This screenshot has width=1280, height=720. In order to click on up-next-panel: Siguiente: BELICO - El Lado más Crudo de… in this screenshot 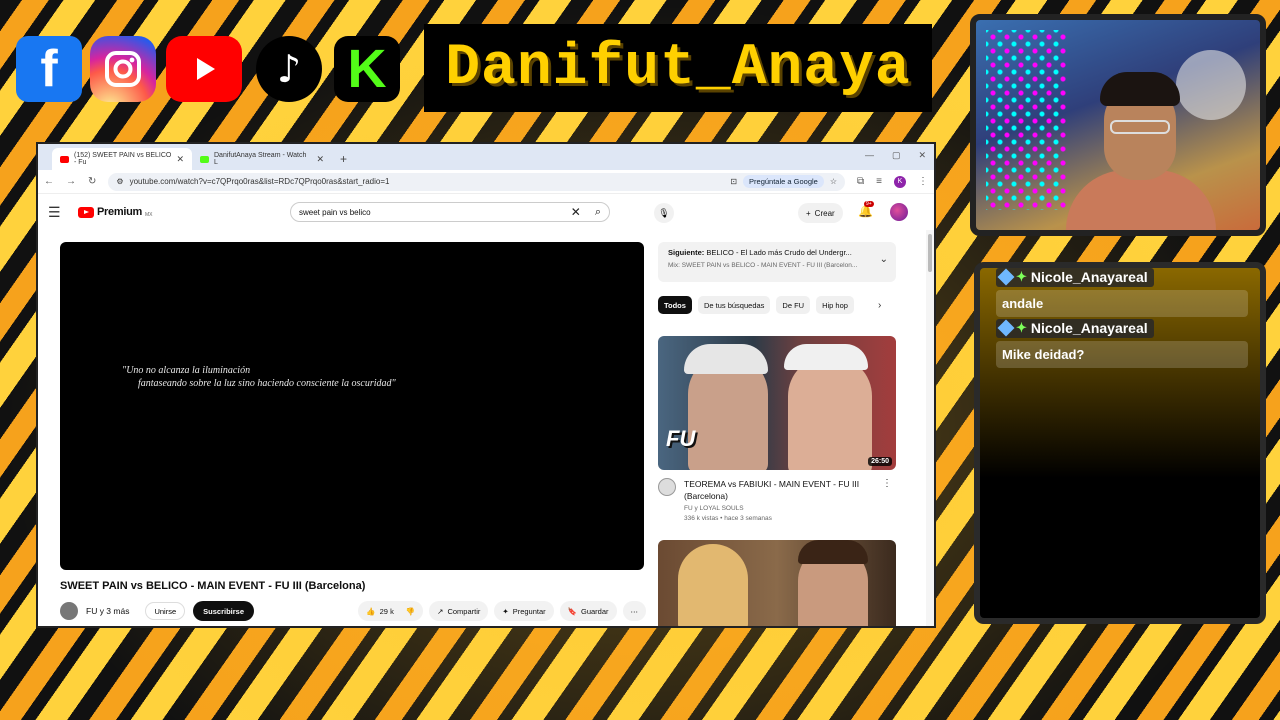, I will do `click(777, 262)`.